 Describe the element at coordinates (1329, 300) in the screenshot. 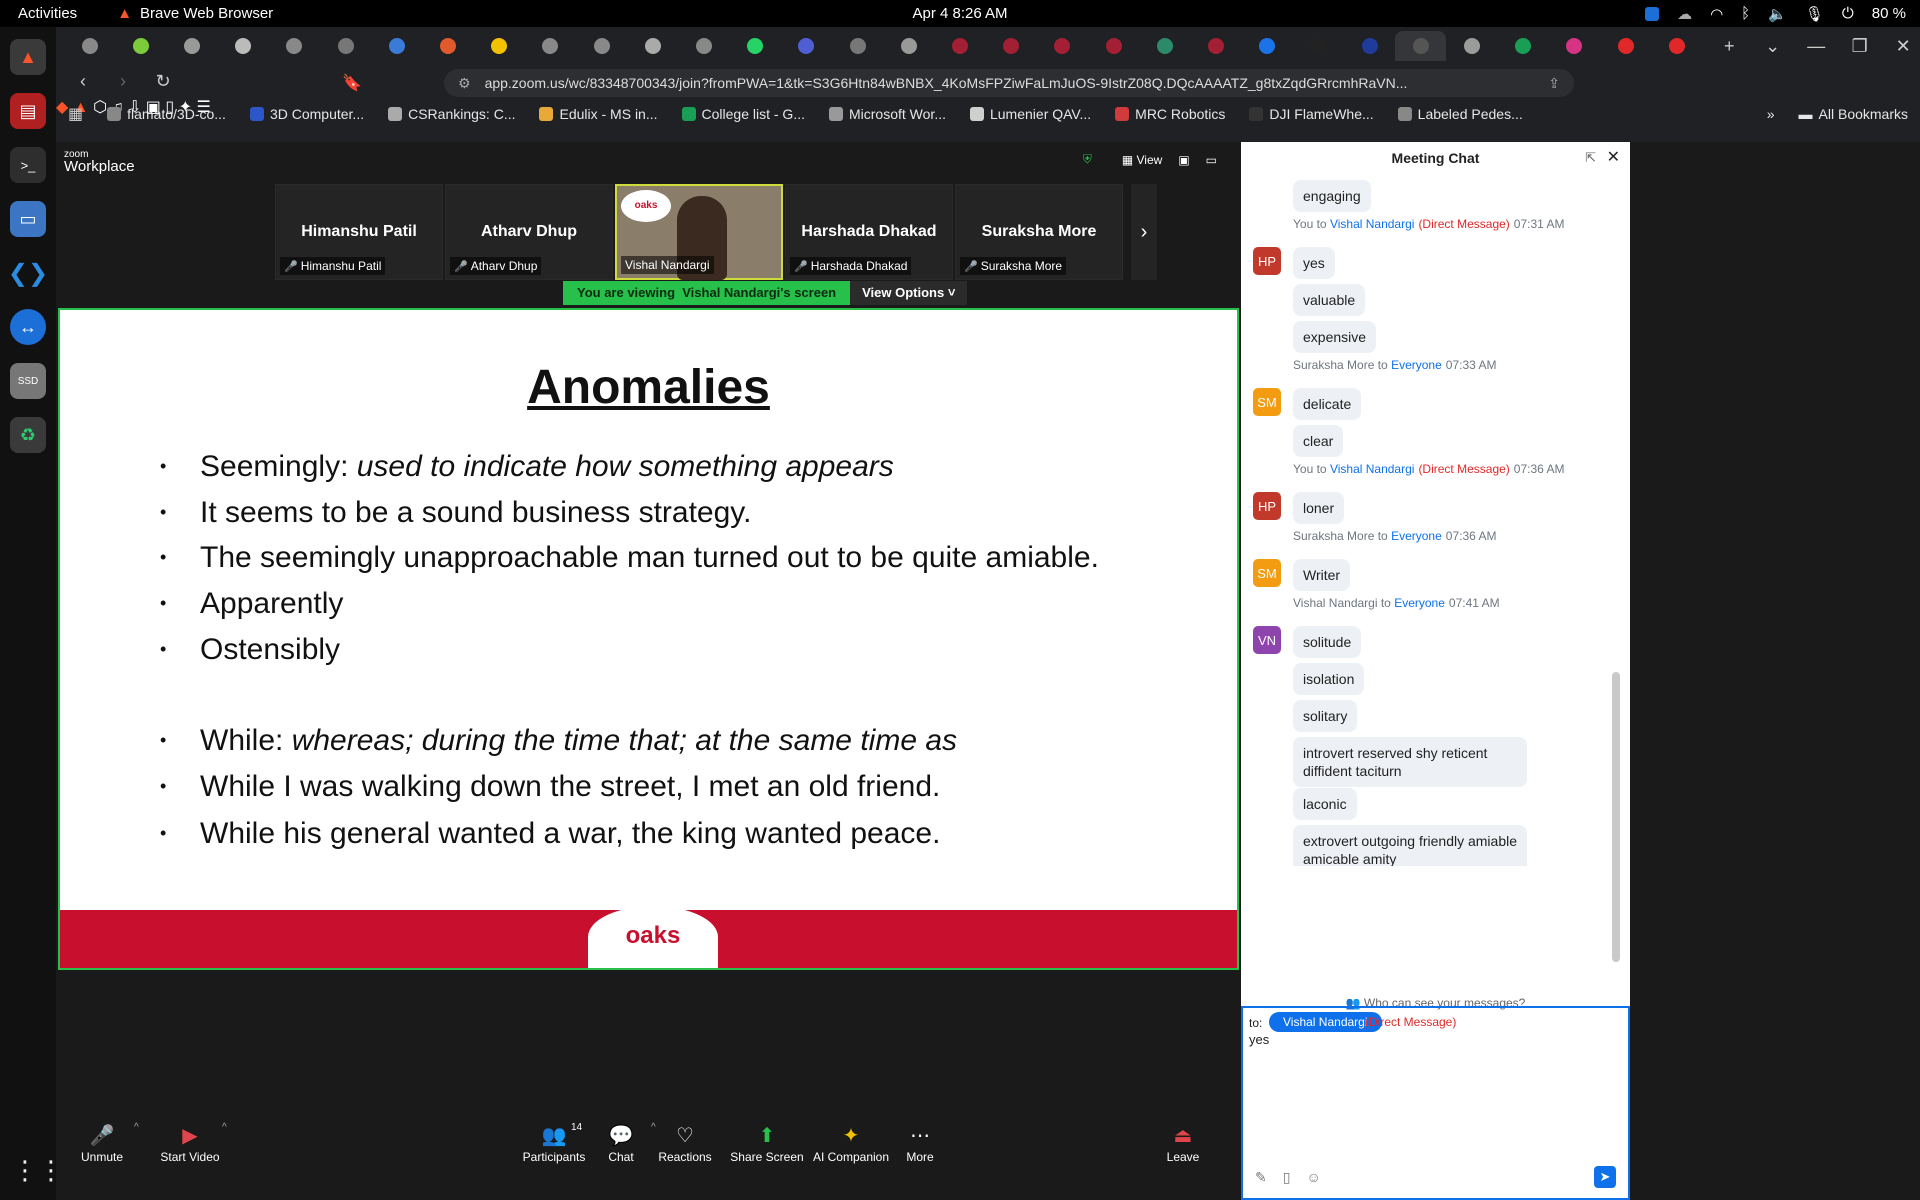

I see `chat-message: valuable` at that location.